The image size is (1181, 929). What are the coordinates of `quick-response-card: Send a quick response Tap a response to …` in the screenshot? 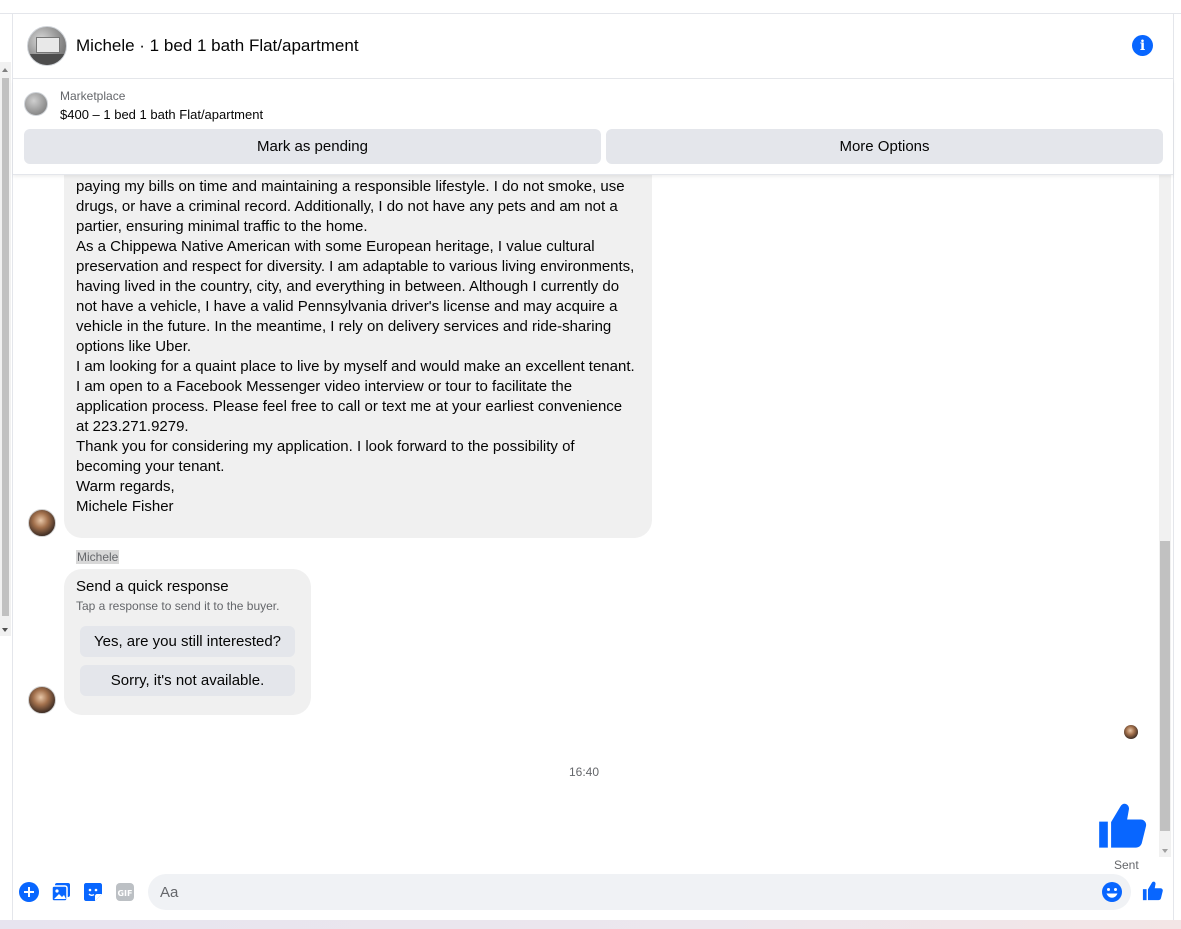 It's located at (187, 642).